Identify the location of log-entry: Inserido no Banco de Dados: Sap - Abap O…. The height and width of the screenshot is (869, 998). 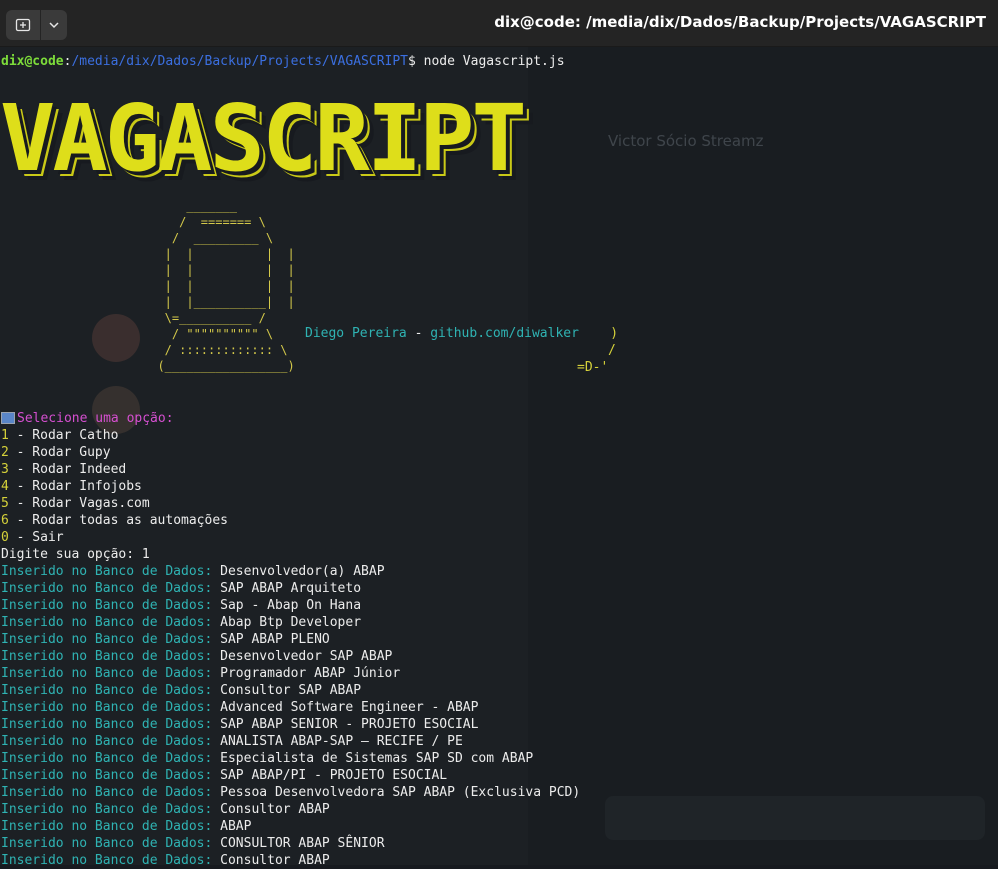
(290, 605).